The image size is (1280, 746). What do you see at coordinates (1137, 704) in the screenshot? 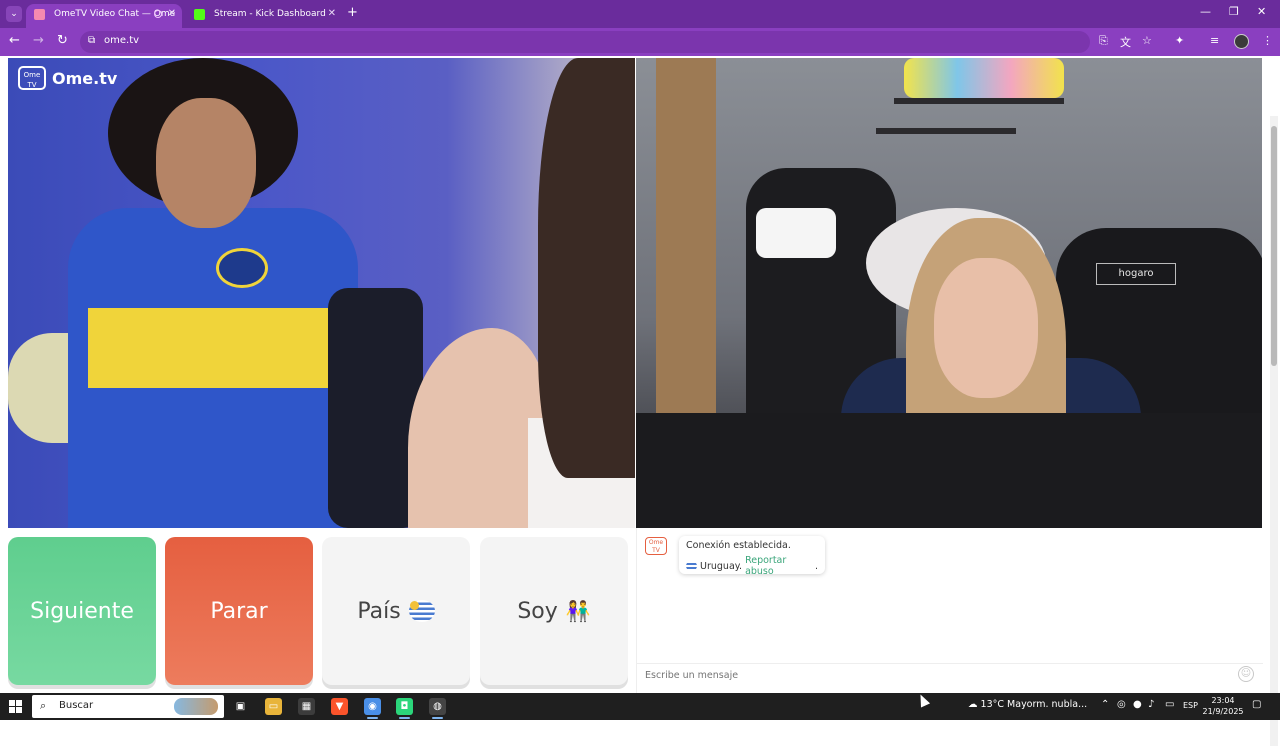
I see `microphone-icon: ●` at bounding box center [1137, 704].